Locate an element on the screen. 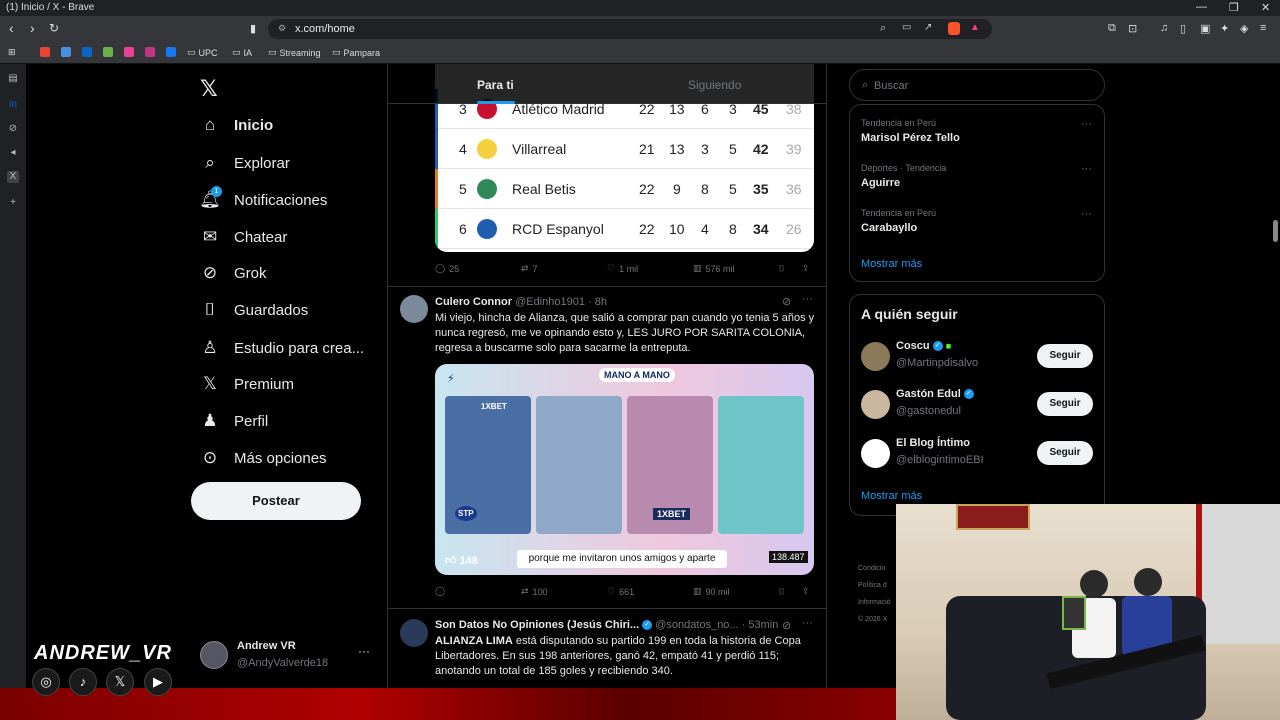 The image size is (1280, 720). tab-siguiendo: Siguiendo is located at coordinates (714, 85).